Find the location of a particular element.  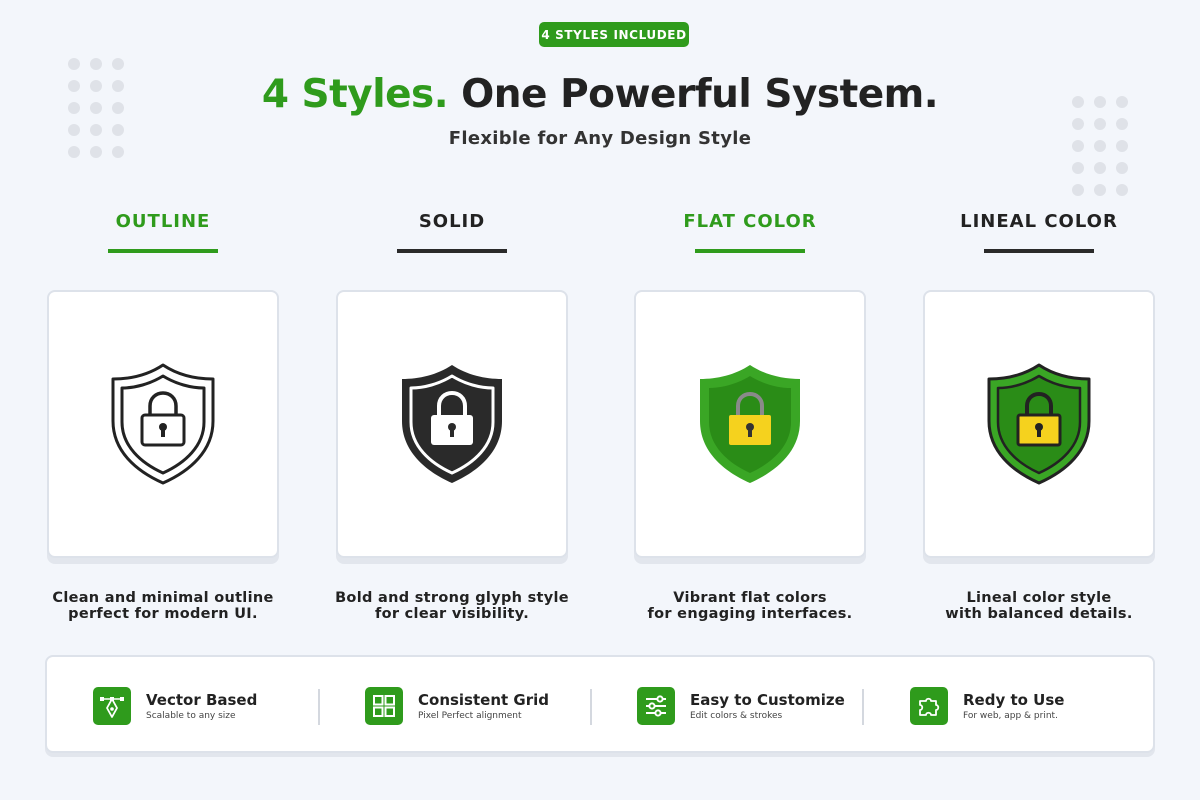

grid-icon is located at coordinates (384, 706).